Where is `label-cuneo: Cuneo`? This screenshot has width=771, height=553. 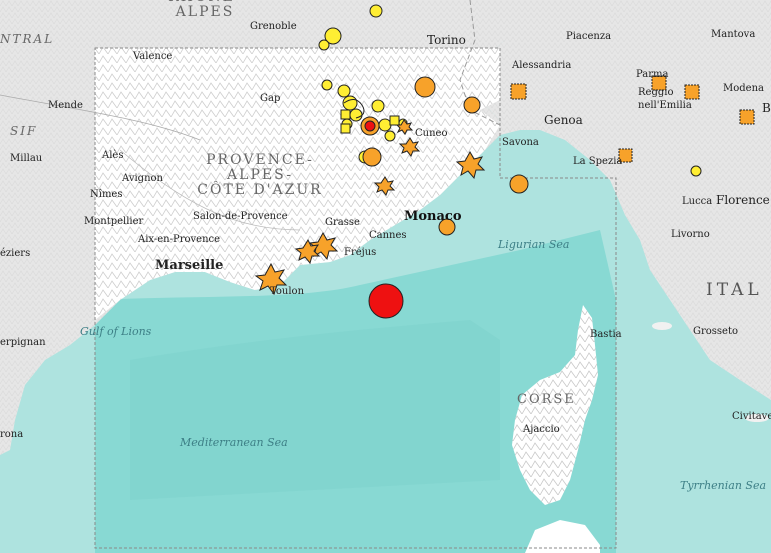 label-cuneo: Cuneo is located at coordinates (431, 133).